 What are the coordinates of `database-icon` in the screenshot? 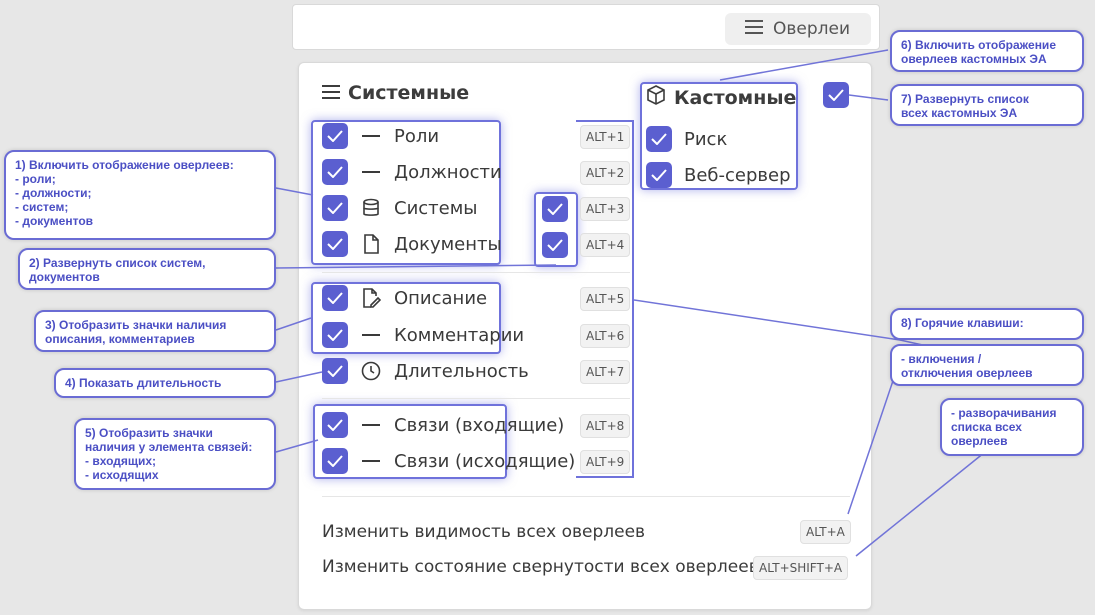 It's located at (371, 208).